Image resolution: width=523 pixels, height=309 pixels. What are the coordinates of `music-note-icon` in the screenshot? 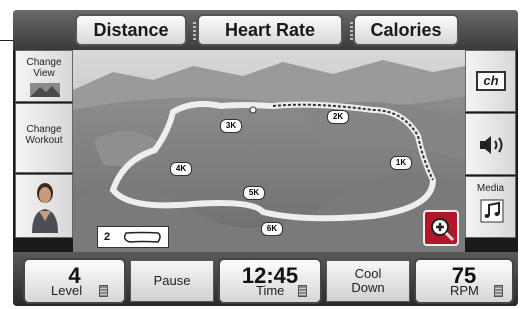 It's located at (492, 211).